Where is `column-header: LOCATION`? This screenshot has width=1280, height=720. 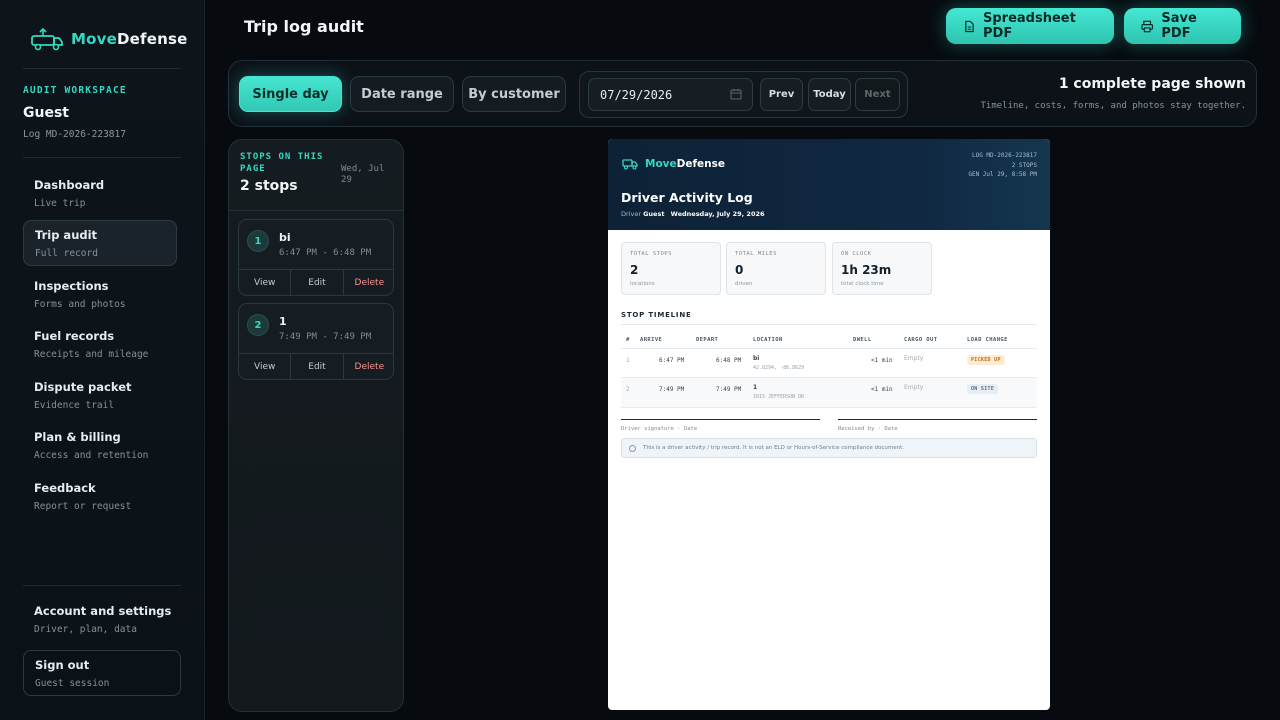 column-header: LOCATION is located at coordinates (768, 340).